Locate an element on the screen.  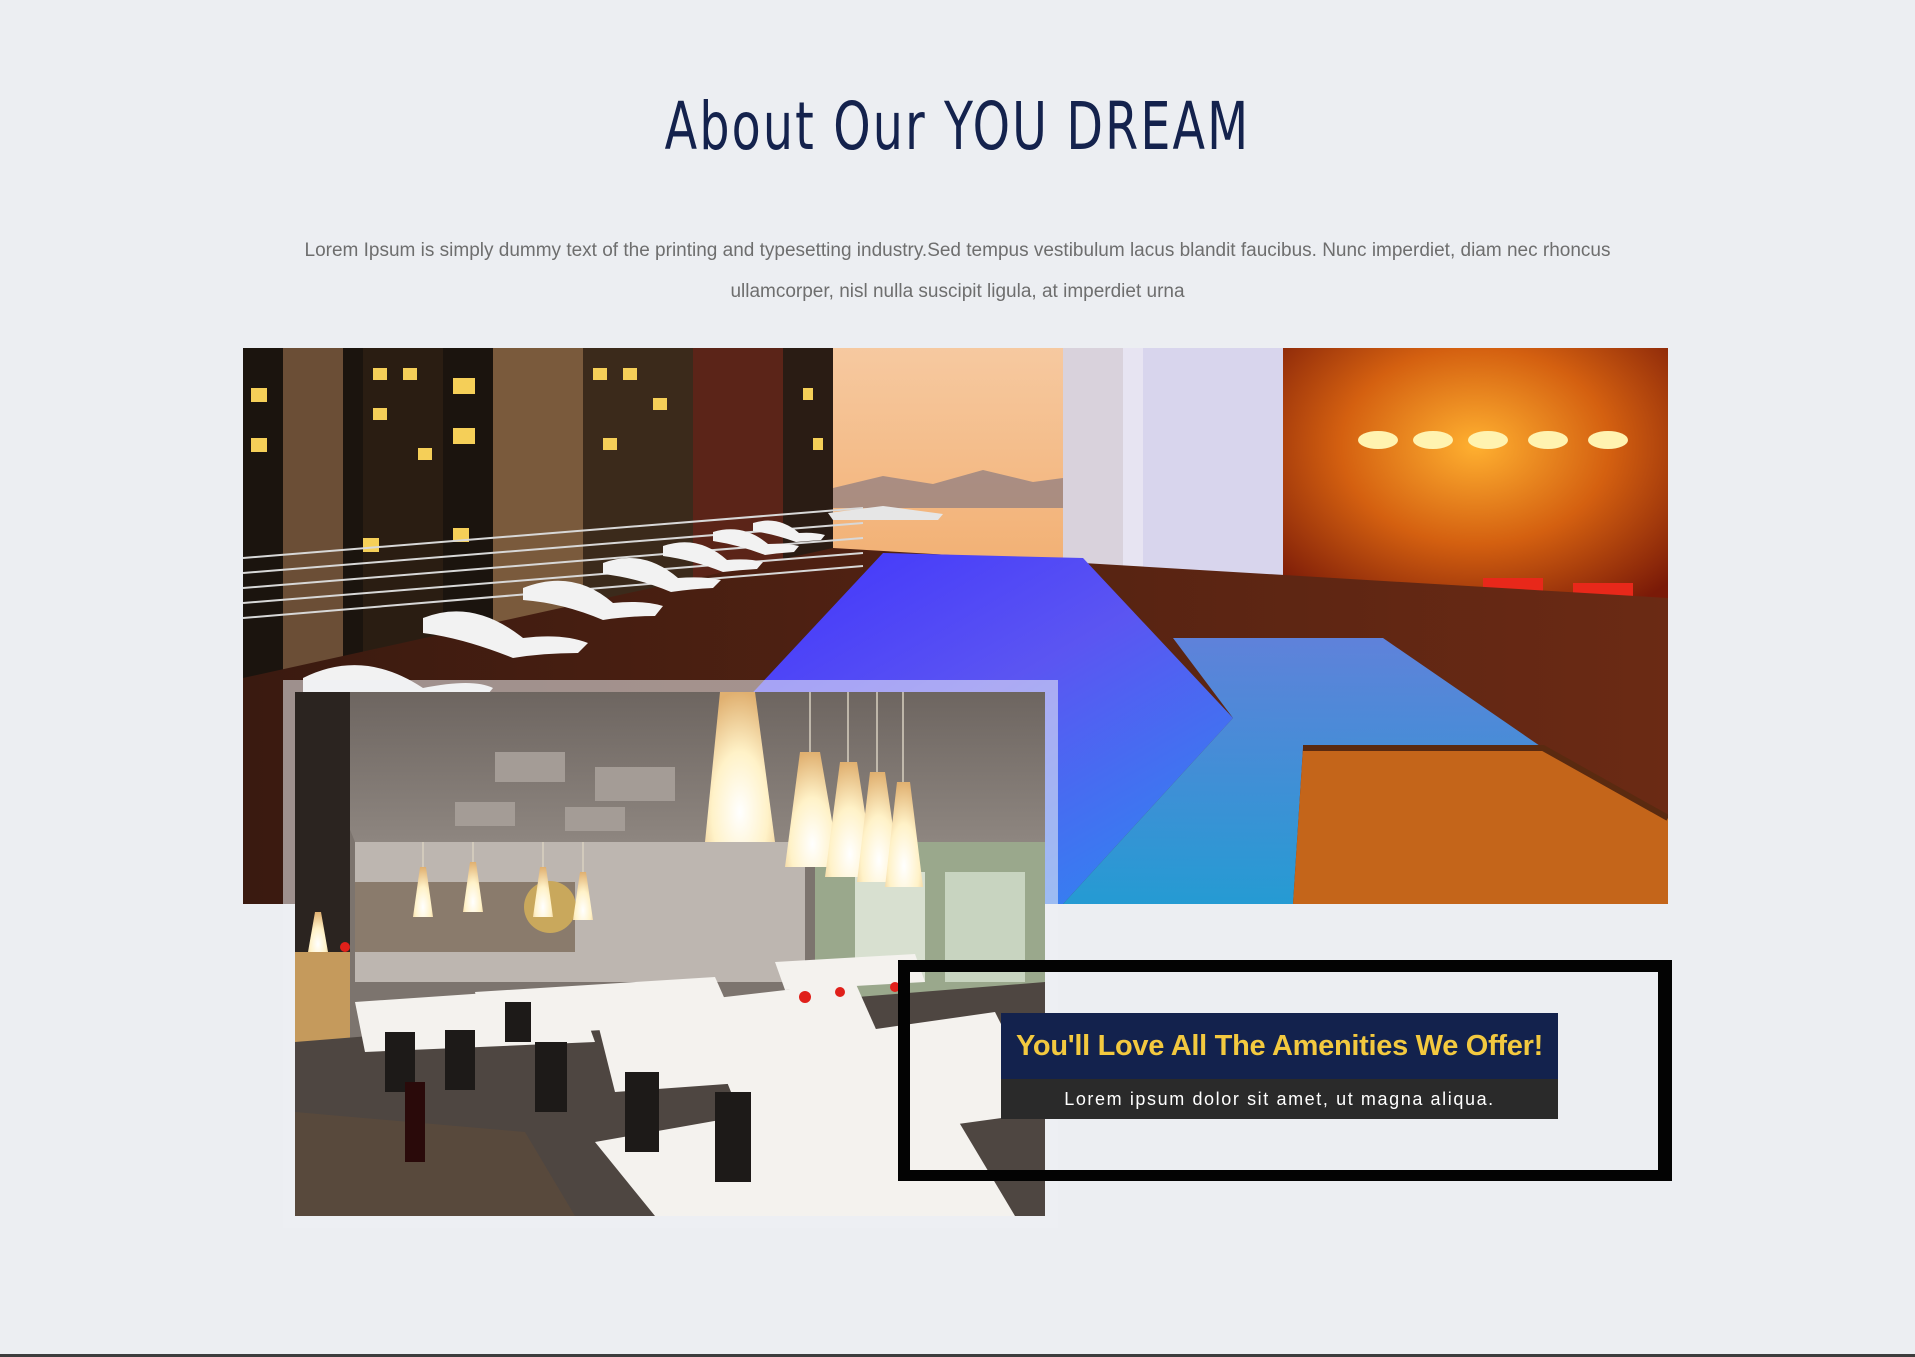
section-title: About Our YOU DREAM is located at coordinates (957, 126).